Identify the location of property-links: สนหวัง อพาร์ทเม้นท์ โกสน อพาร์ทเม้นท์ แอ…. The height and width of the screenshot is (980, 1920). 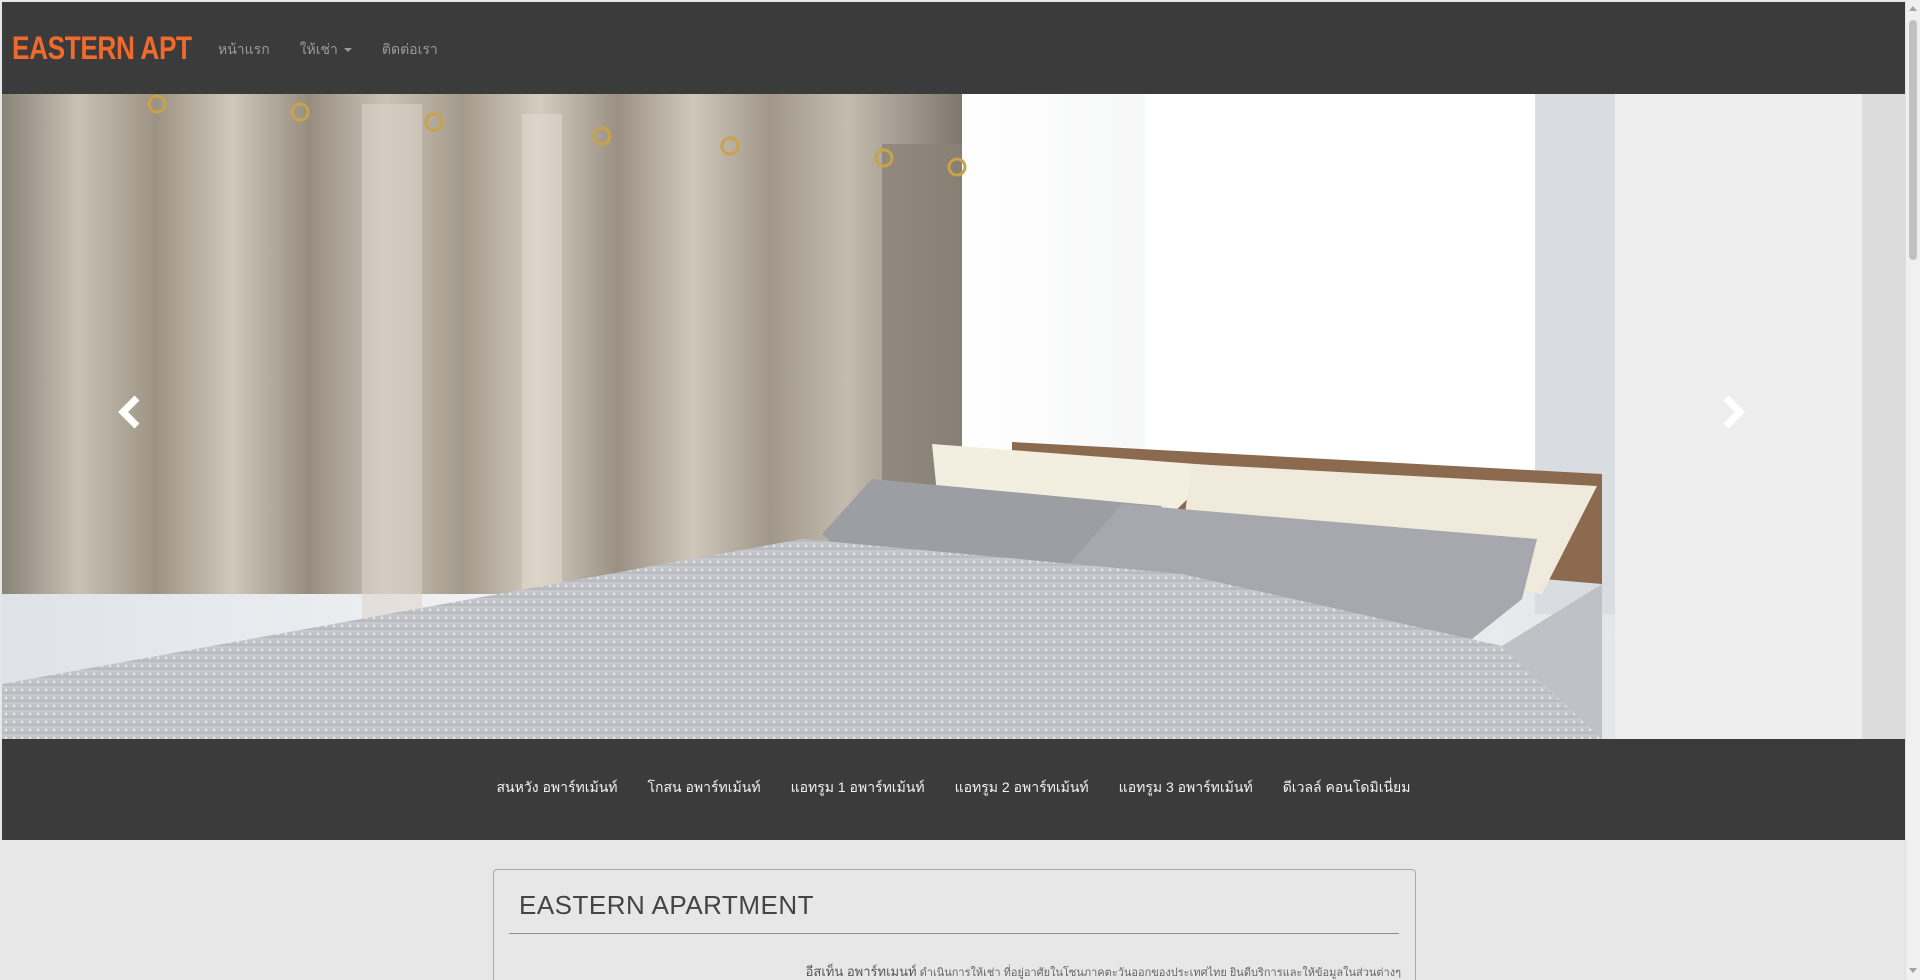
(954, 788).